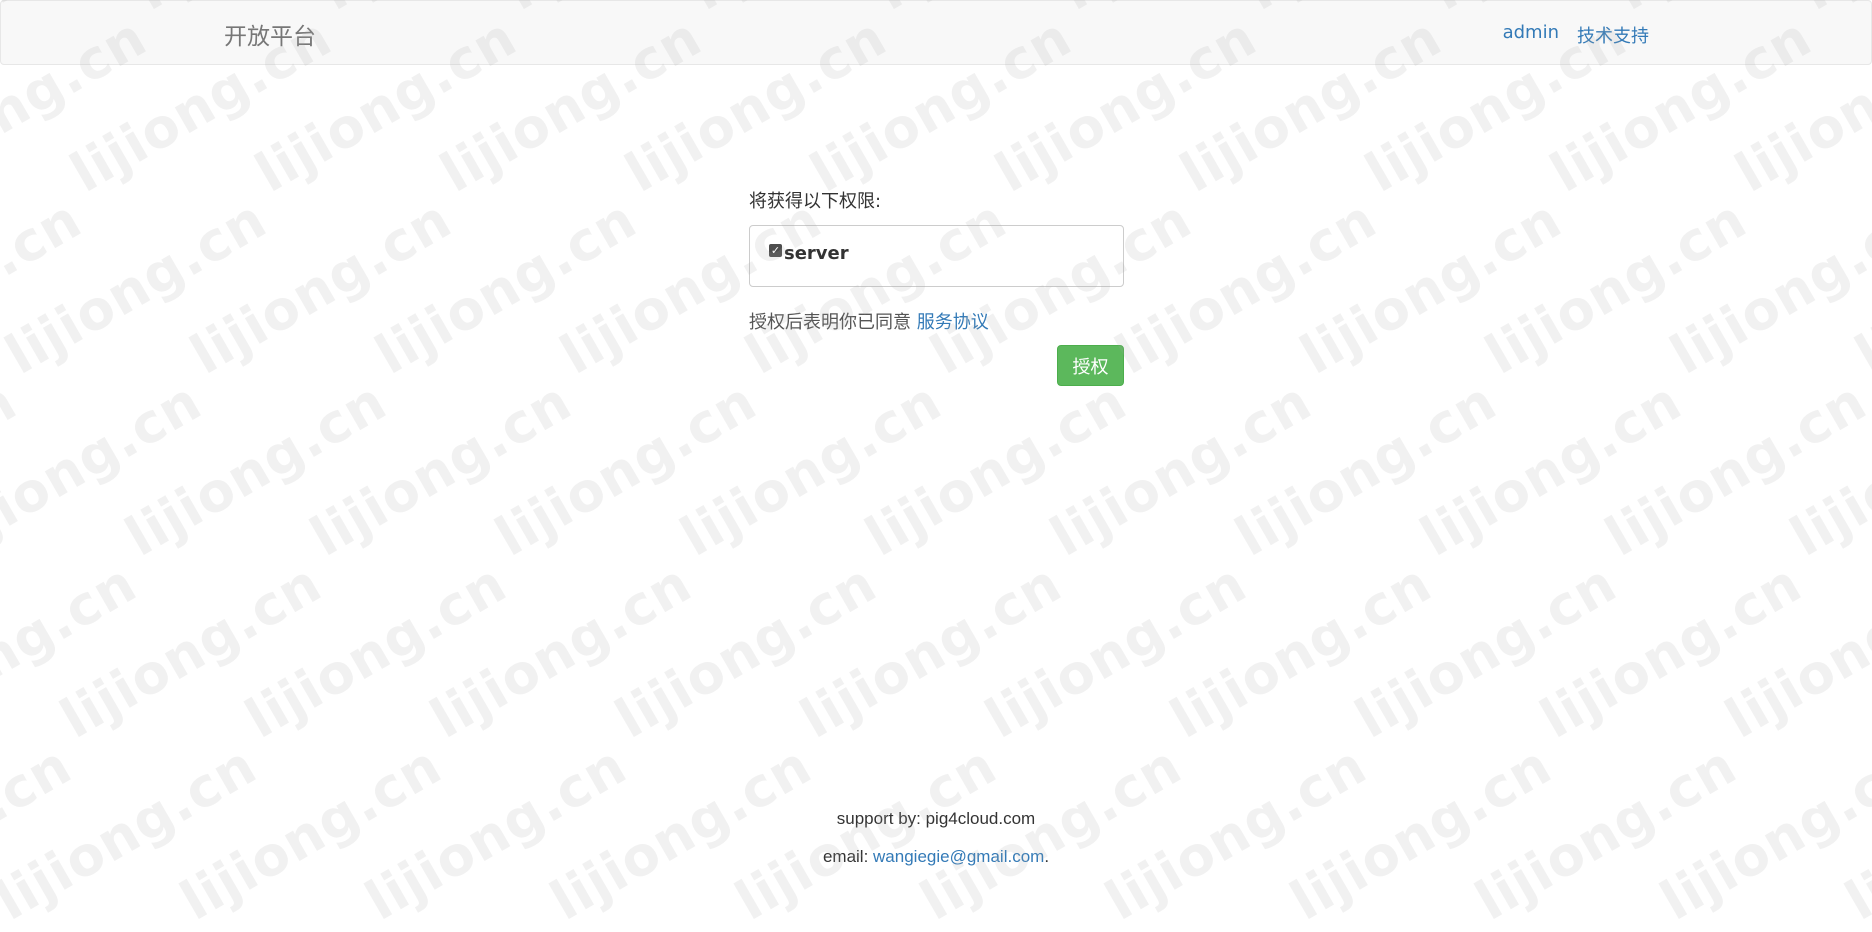 This screenshot has width=1872, height=932. What do you see at coordinates (936, 256) in the screenshot?
I see `scope-list-box: ✓ server` at bounding box center [936, 256].